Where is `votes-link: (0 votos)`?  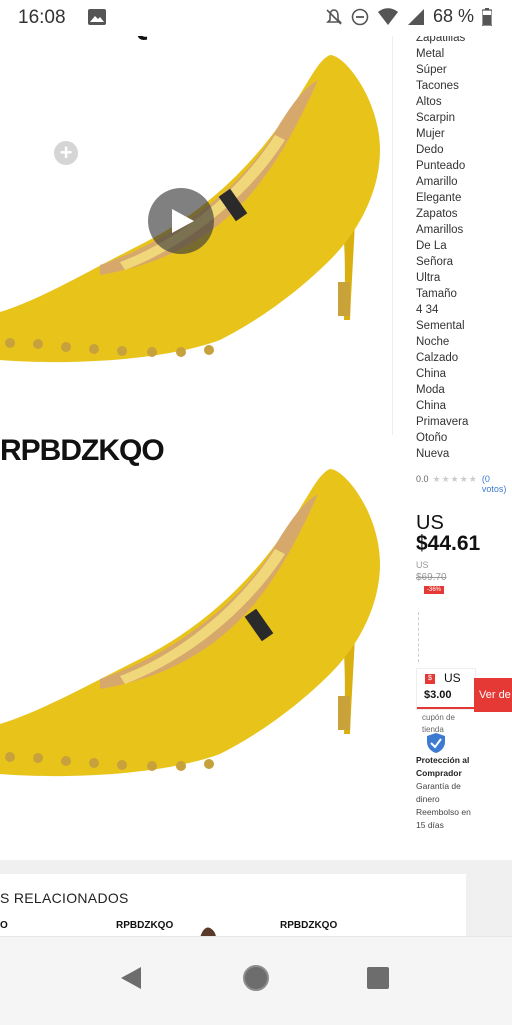 votes-link: (0 votos) is located at coordinates (497, 484).